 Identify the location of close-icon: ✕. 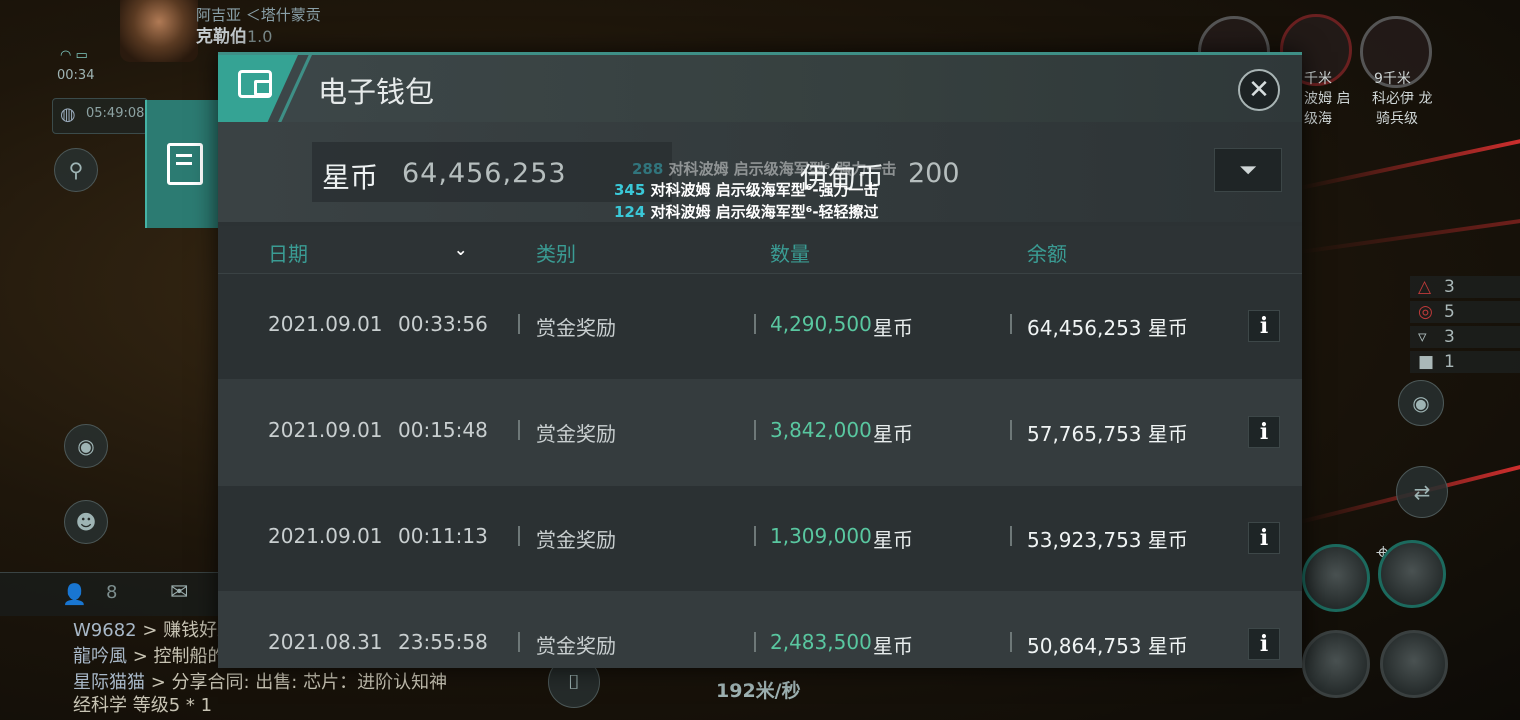
(1259, 90).